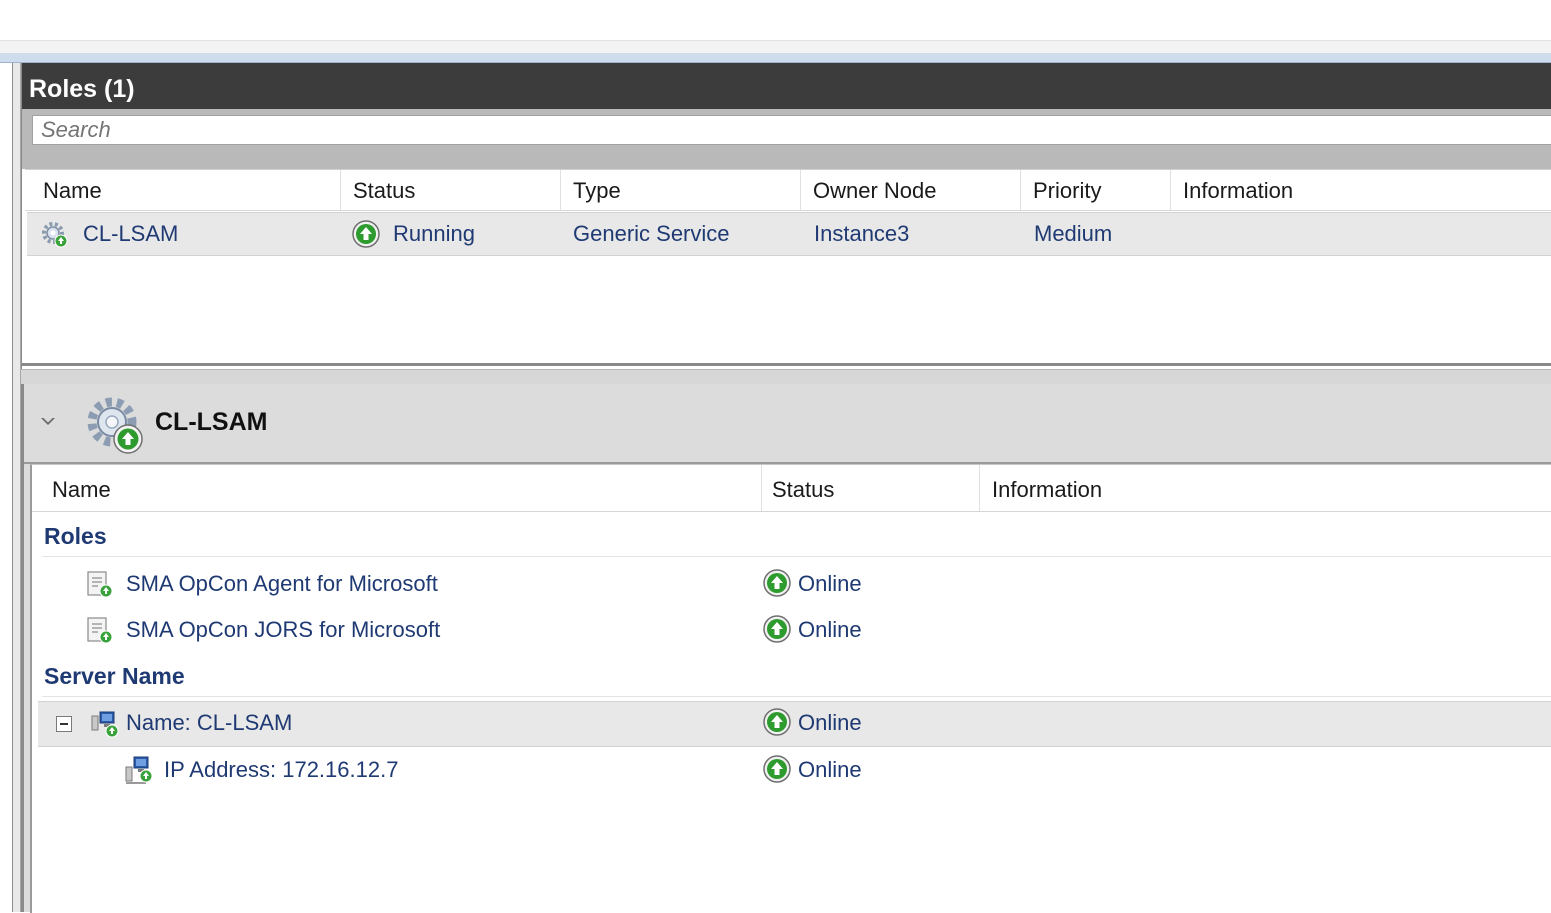  I want to click on roles-header: Roles (1), so click(786, 86).